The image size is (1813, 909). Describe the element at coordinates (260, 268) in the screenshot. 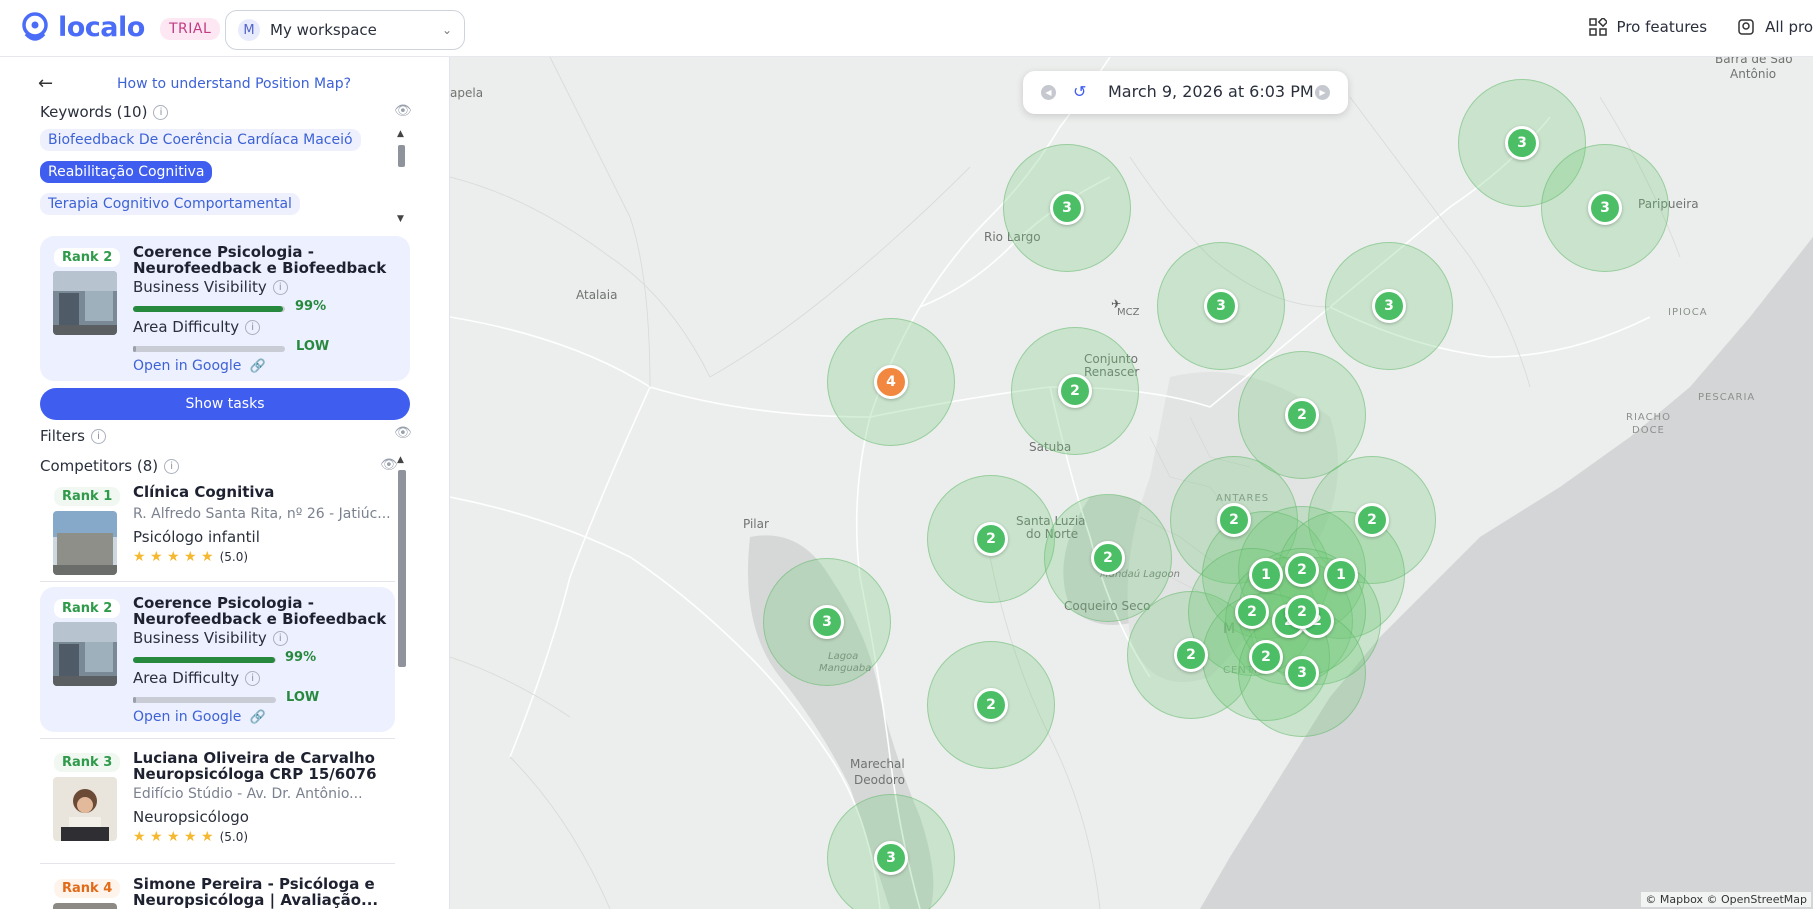

I see `business-name-line2: Neurofeedback e Biofeedback` at that location.